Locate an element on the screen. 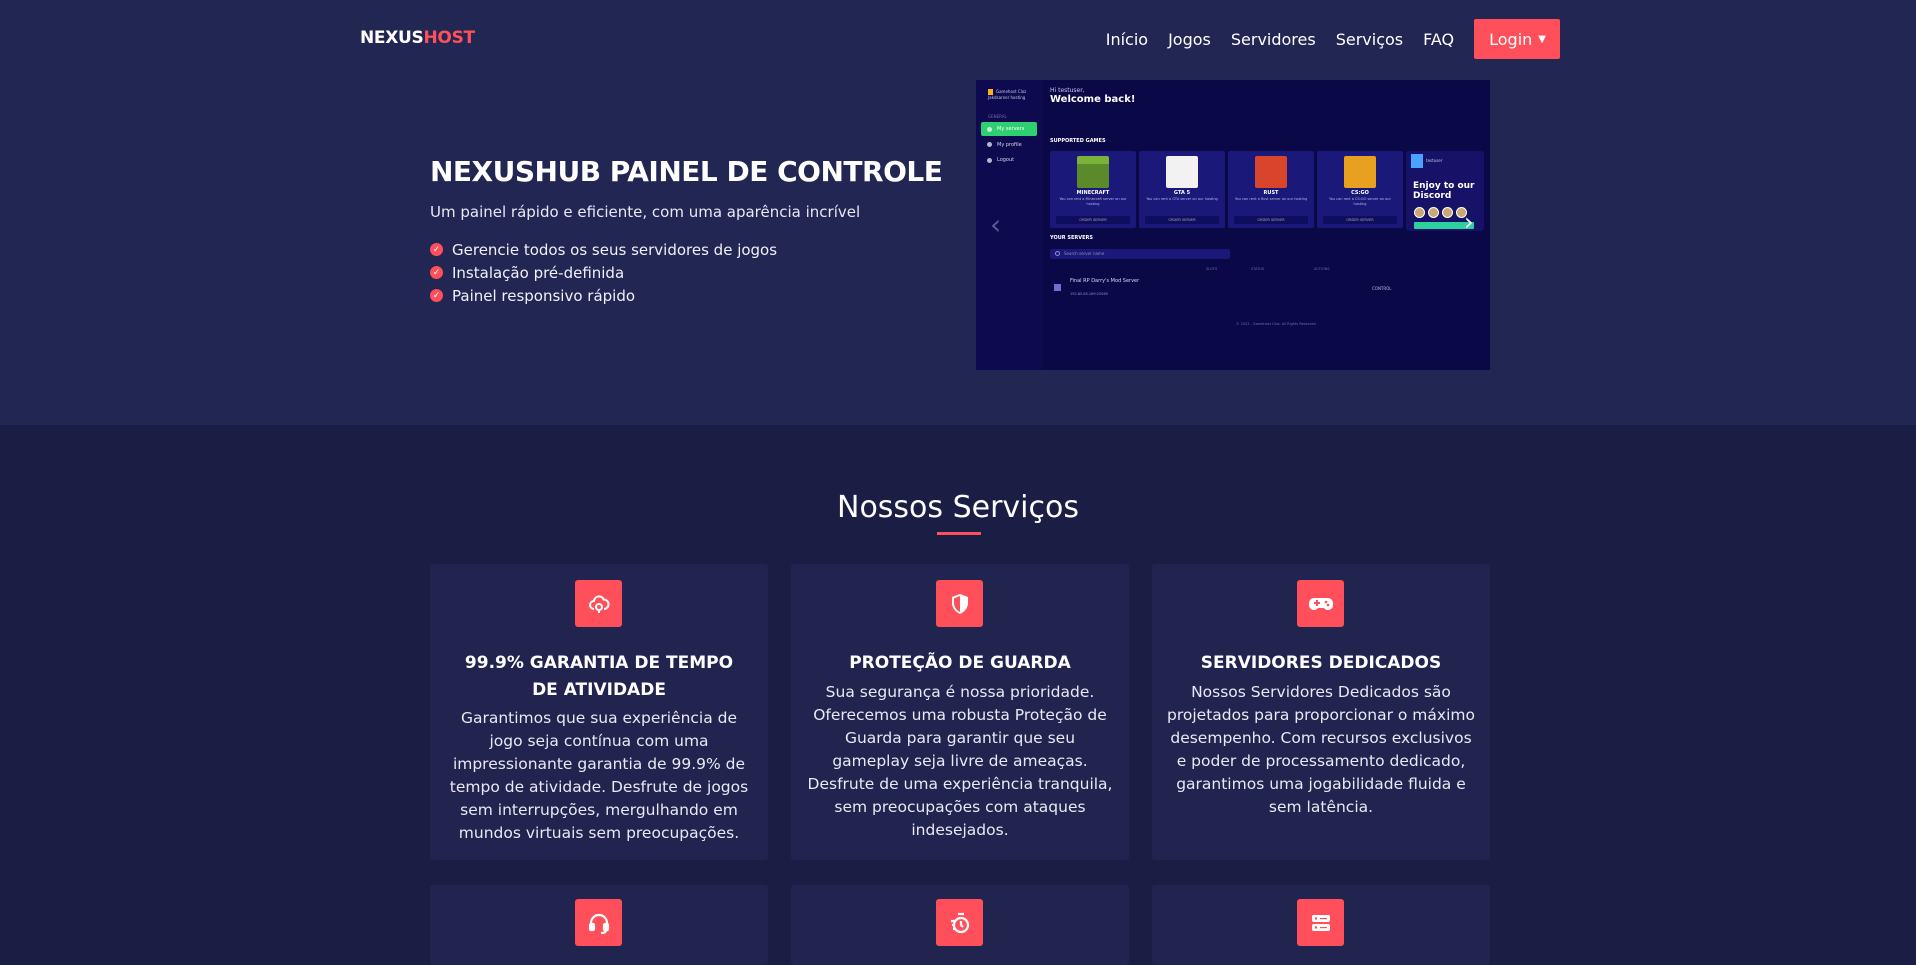 Image resolution: width=1916 pixels, height=965 pixels. service-title: SERVIDORES DEDICADOS is located at coordinates (1321, 663).